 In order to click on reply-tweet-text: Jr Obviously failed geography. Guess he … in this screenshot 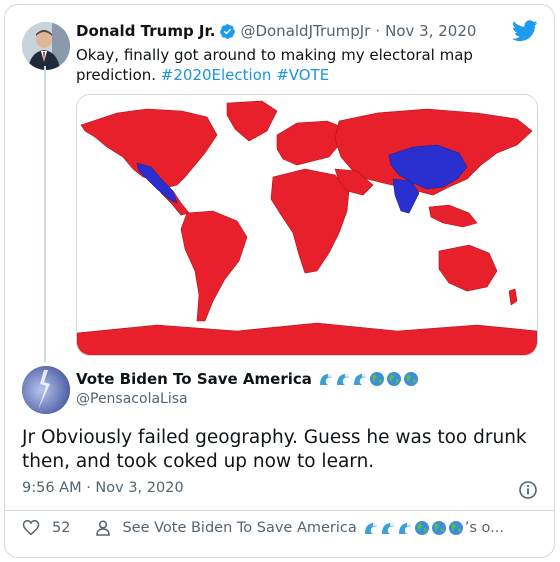, I will do `click(274, 449)`.